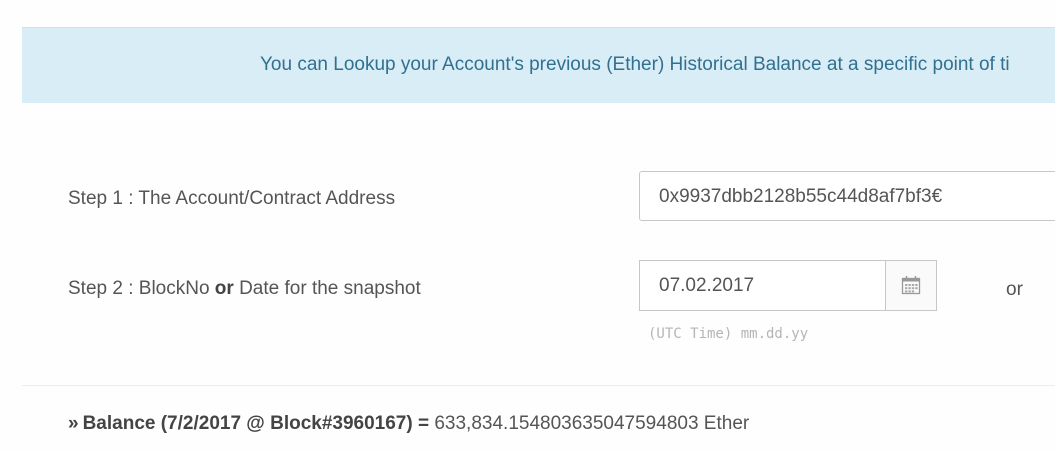 The height and width of the screenshot is (453, 1055). Describe the element at coordinates (232, 198) in the screenshot. I see `step1-label: Step 1 : The Account/Contract Address` at that location.